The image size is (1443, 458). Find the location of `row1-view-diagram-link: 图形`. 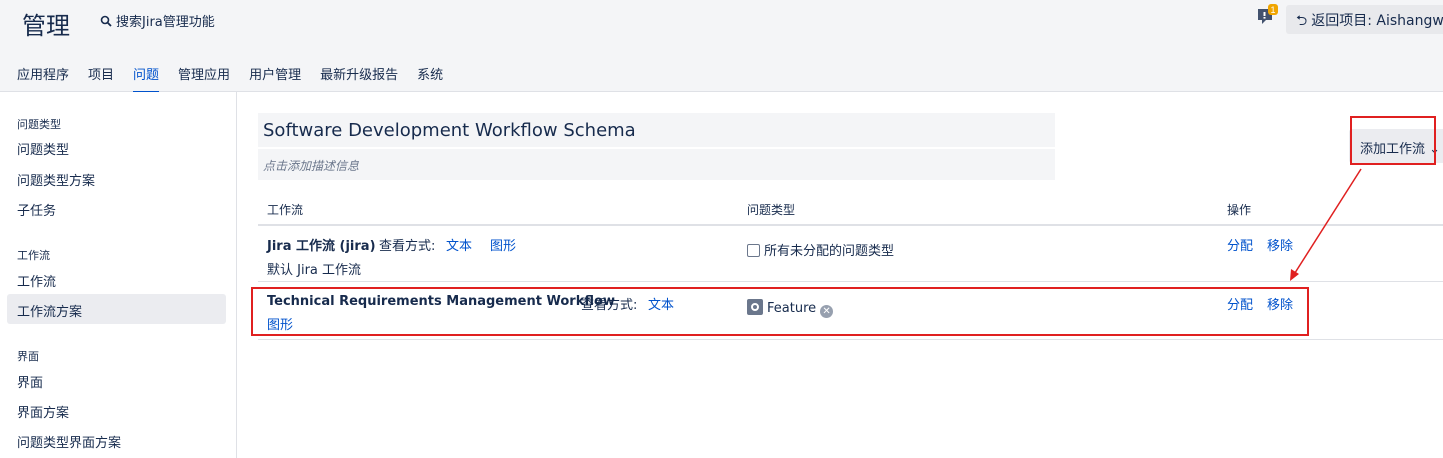

row1-view-diagram-link: 图形 is located at coordinates (503, 244).